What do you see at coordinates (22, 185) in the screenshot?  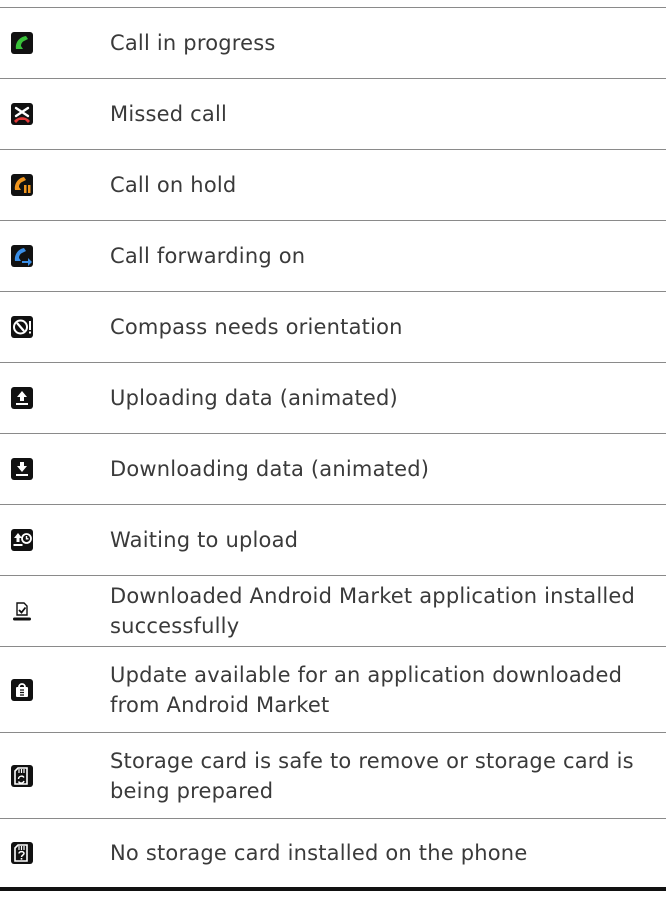 I see `call-on-hold-icon` at bounding box center [22, 185].